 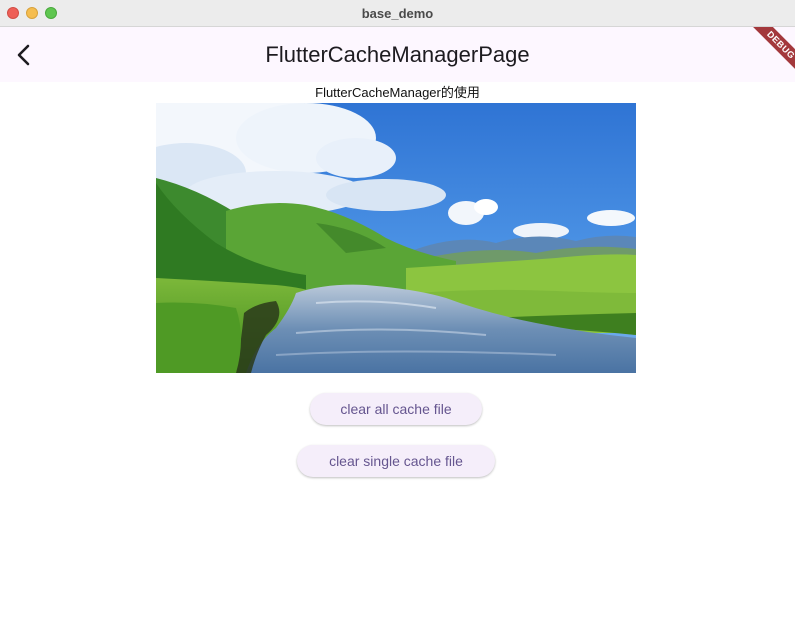 What do you see at coordinates (396, 461) in the screenshot?
I see `clear-single-cache-button: clear single cache file` at bounding box center [396, 461].